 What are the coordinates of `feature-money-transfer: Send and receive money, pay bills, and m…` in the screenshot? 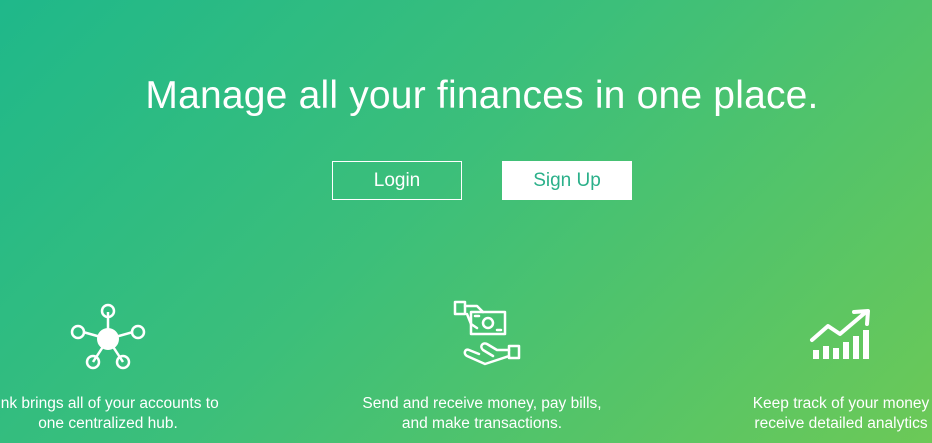 It's located at (482, 367).